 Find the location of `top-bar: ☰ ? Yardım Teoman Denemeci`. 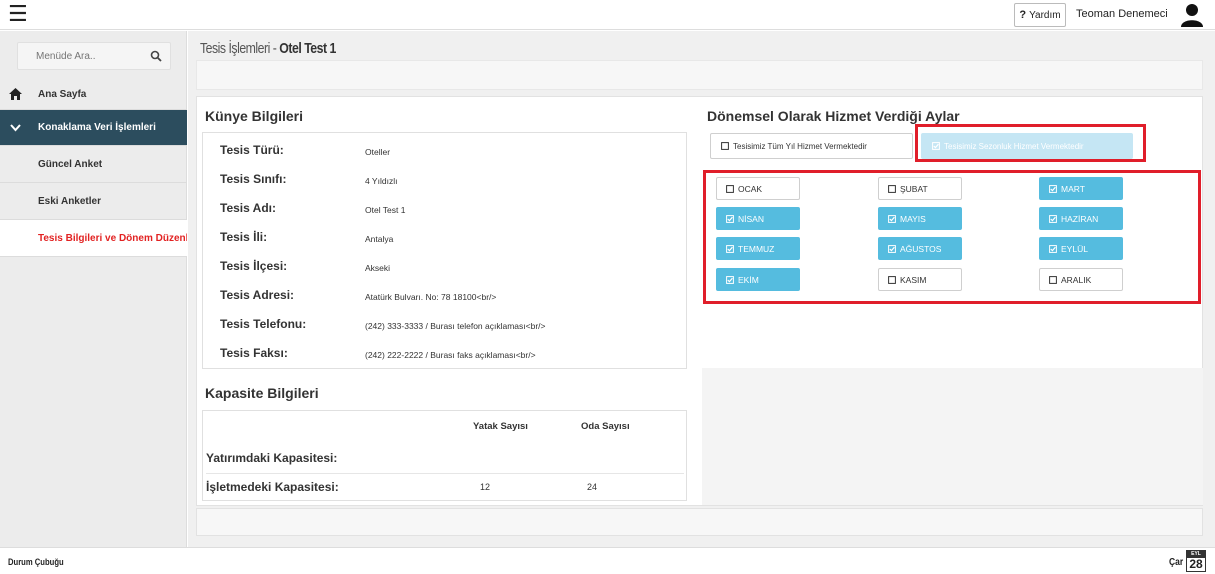

top-bar: ☰ ? Yardım Teoman Denemeci is located at coordinates (607, 15).